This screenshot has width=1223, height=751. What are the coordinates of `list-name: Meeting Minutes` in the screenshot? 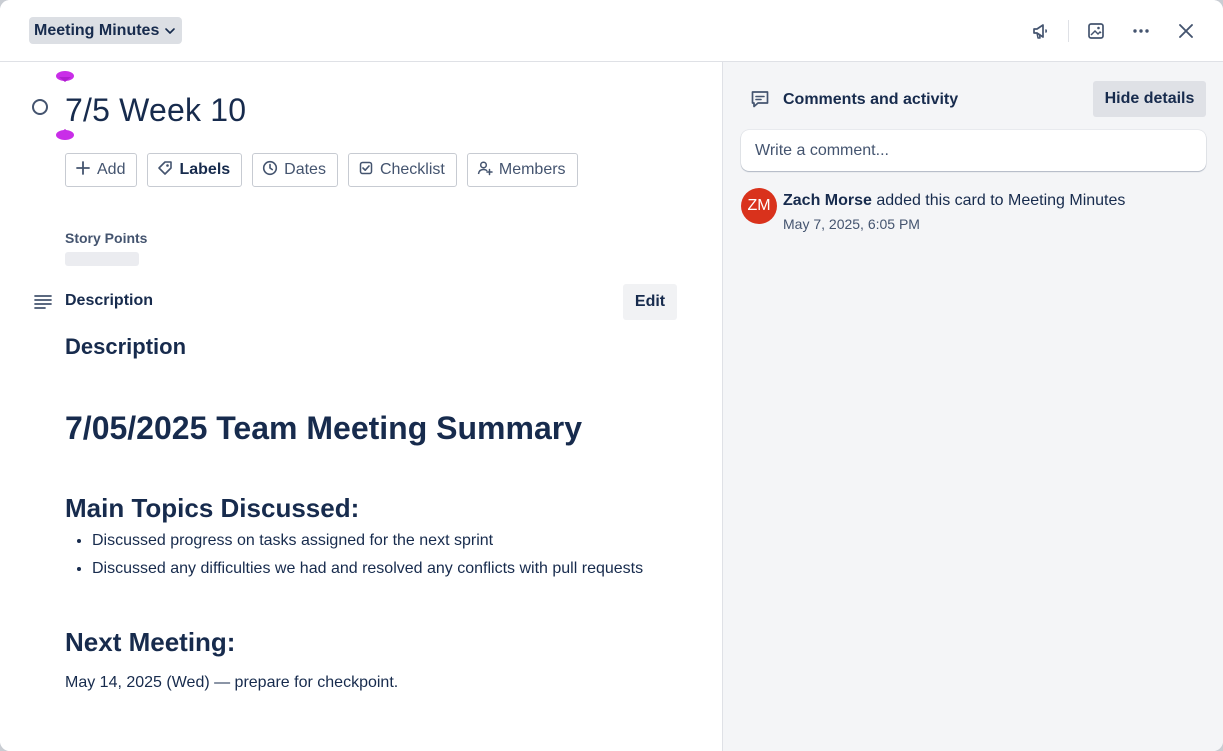 It's located at (97, 30).